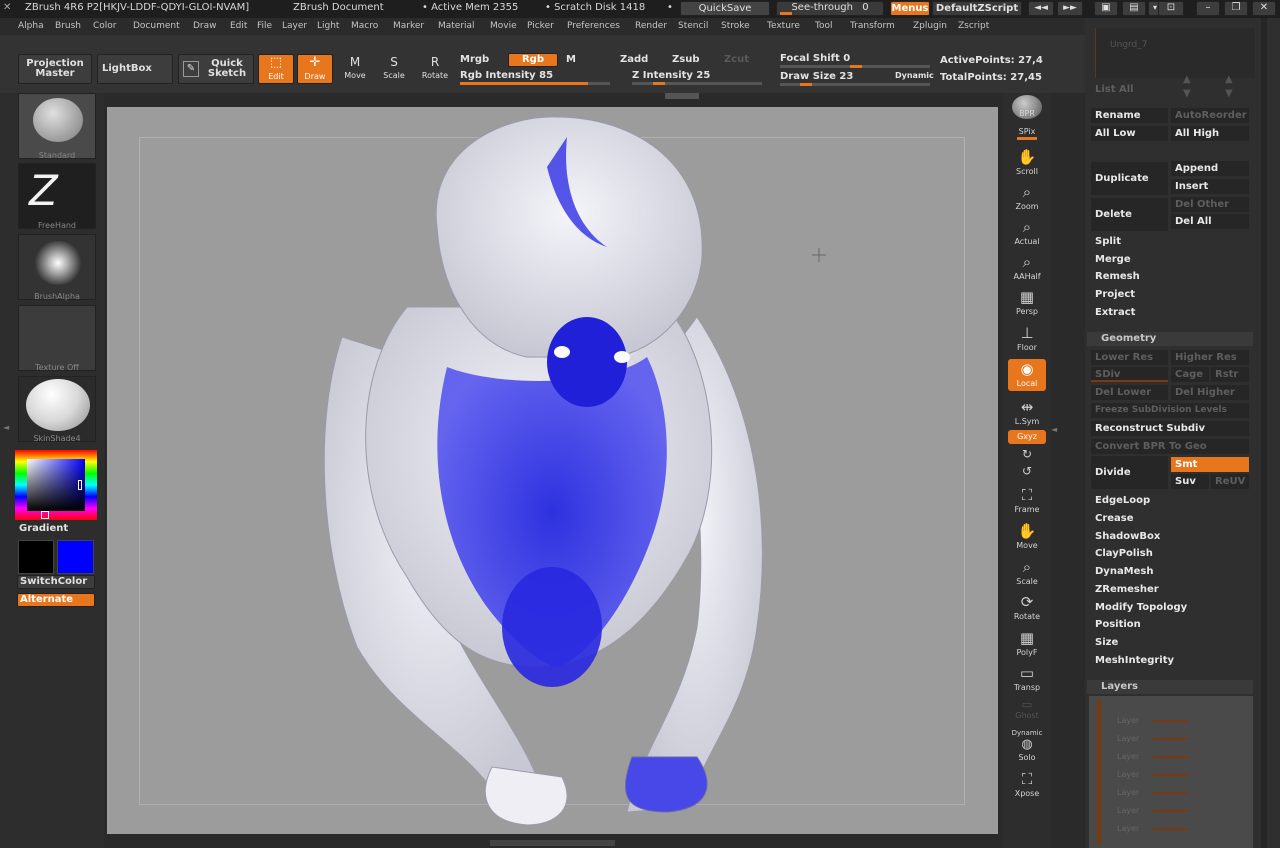 This screenshot has height=848, width=1280. I want to click on local-button: ◉ Local, so click(1027, 375).